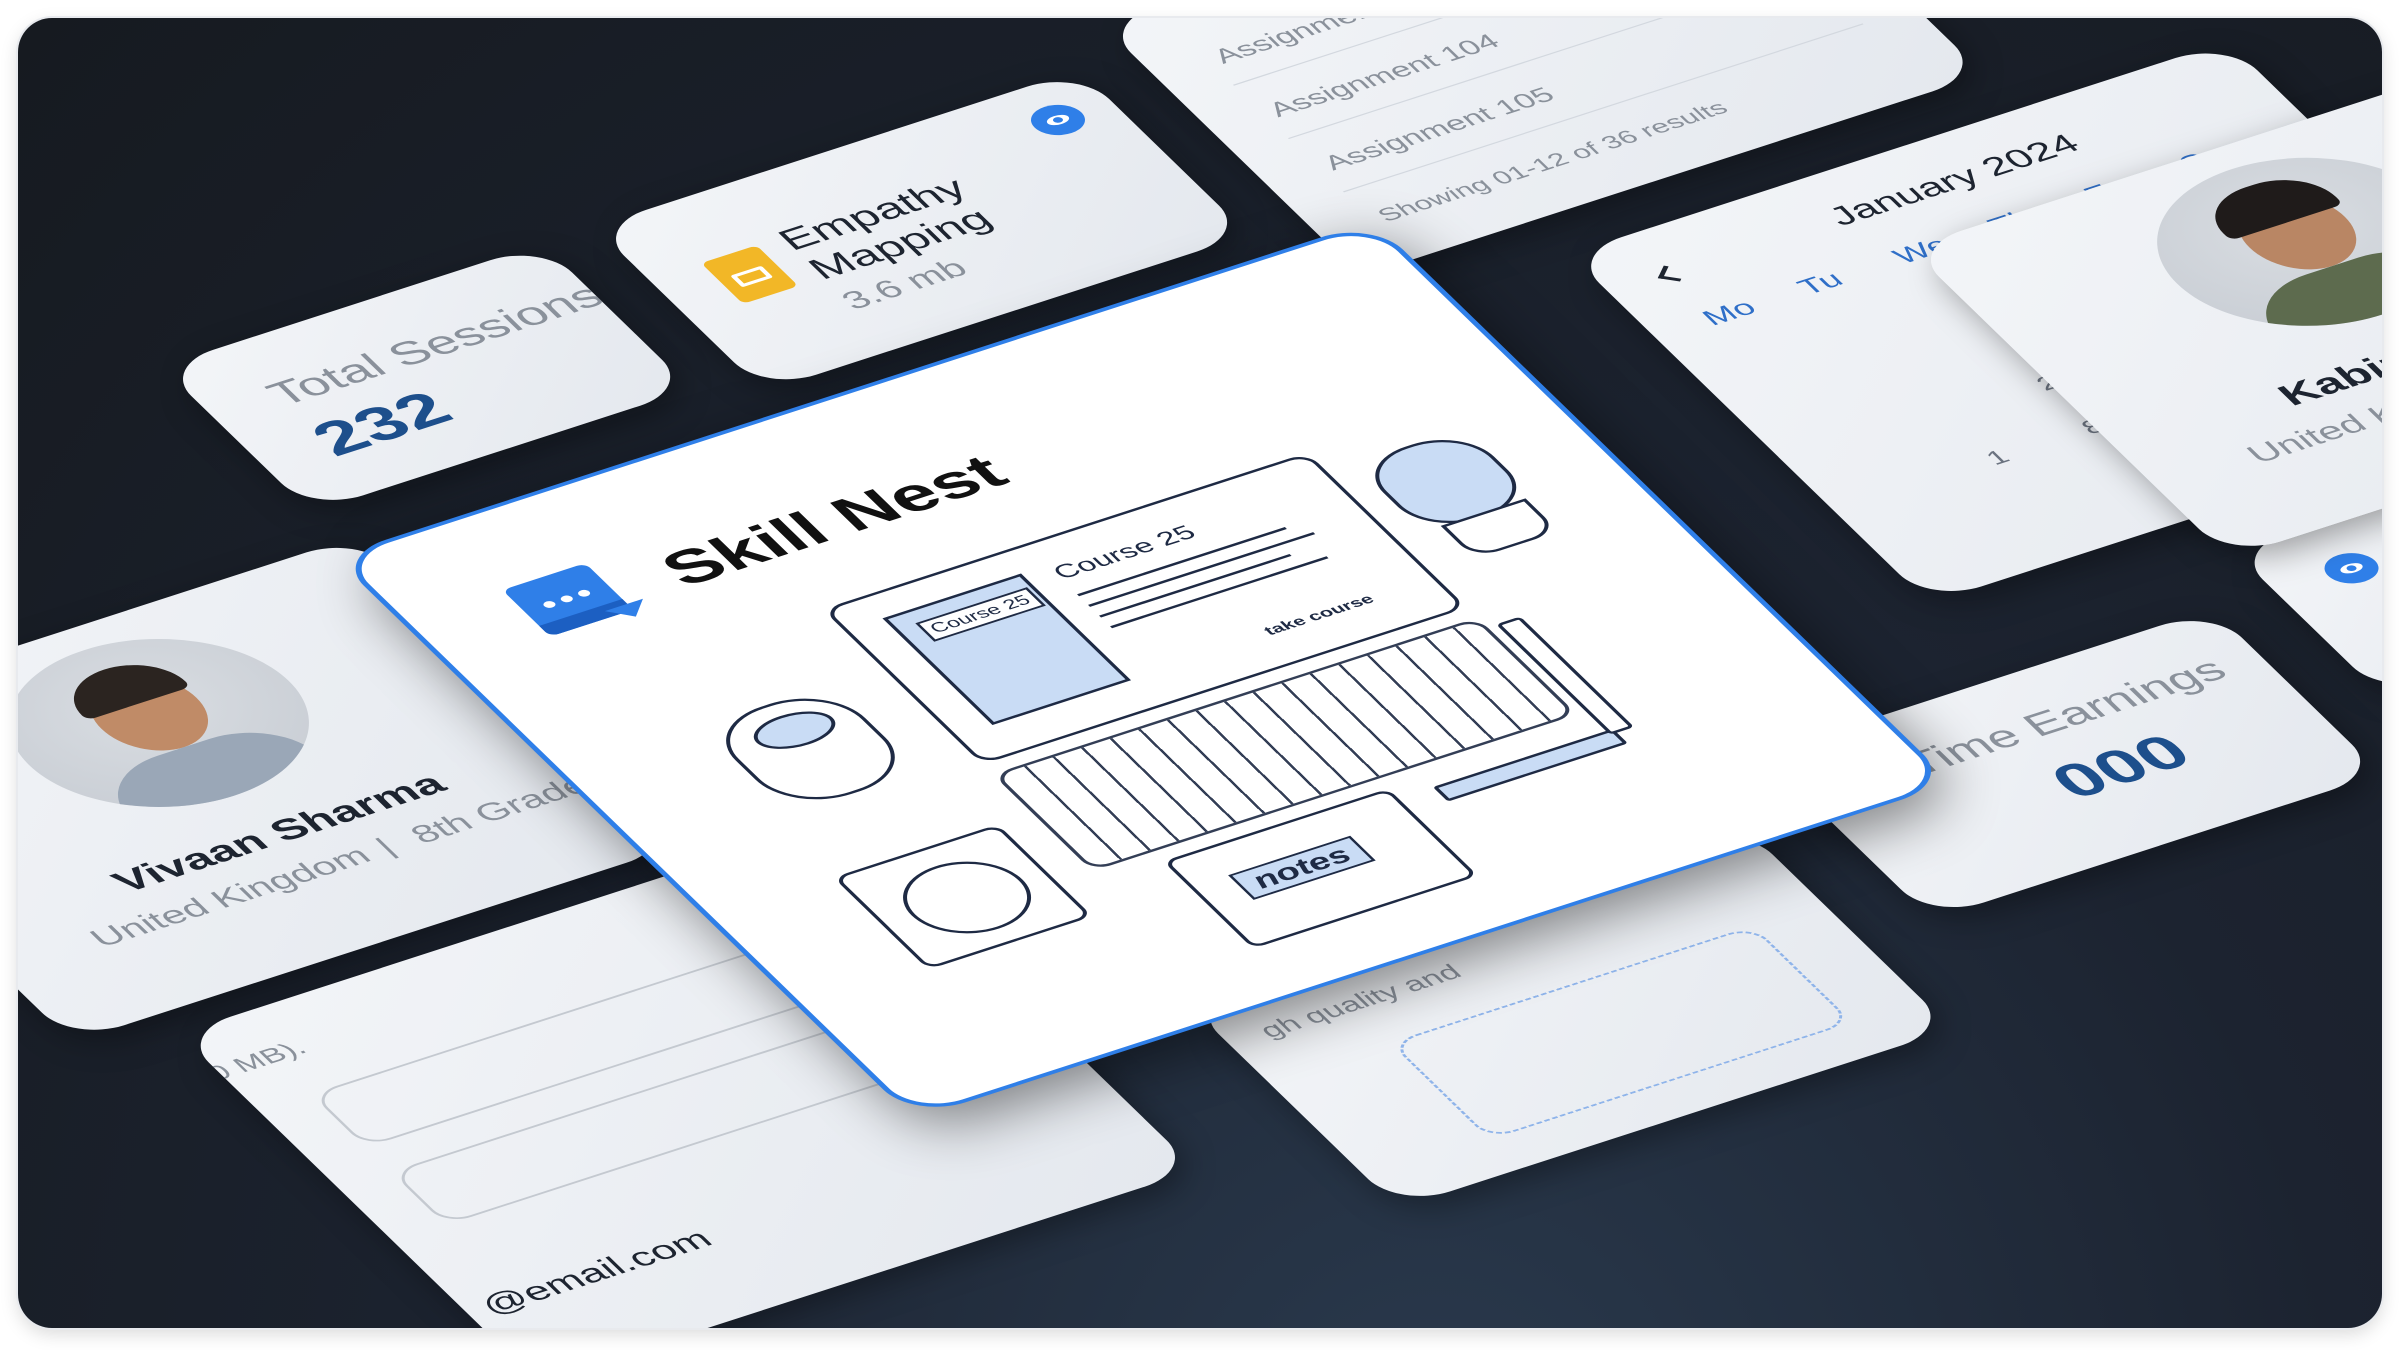  Describe the element at coordinates (750, 274) in the screenshot. I see `slides-file-icon` at that location.